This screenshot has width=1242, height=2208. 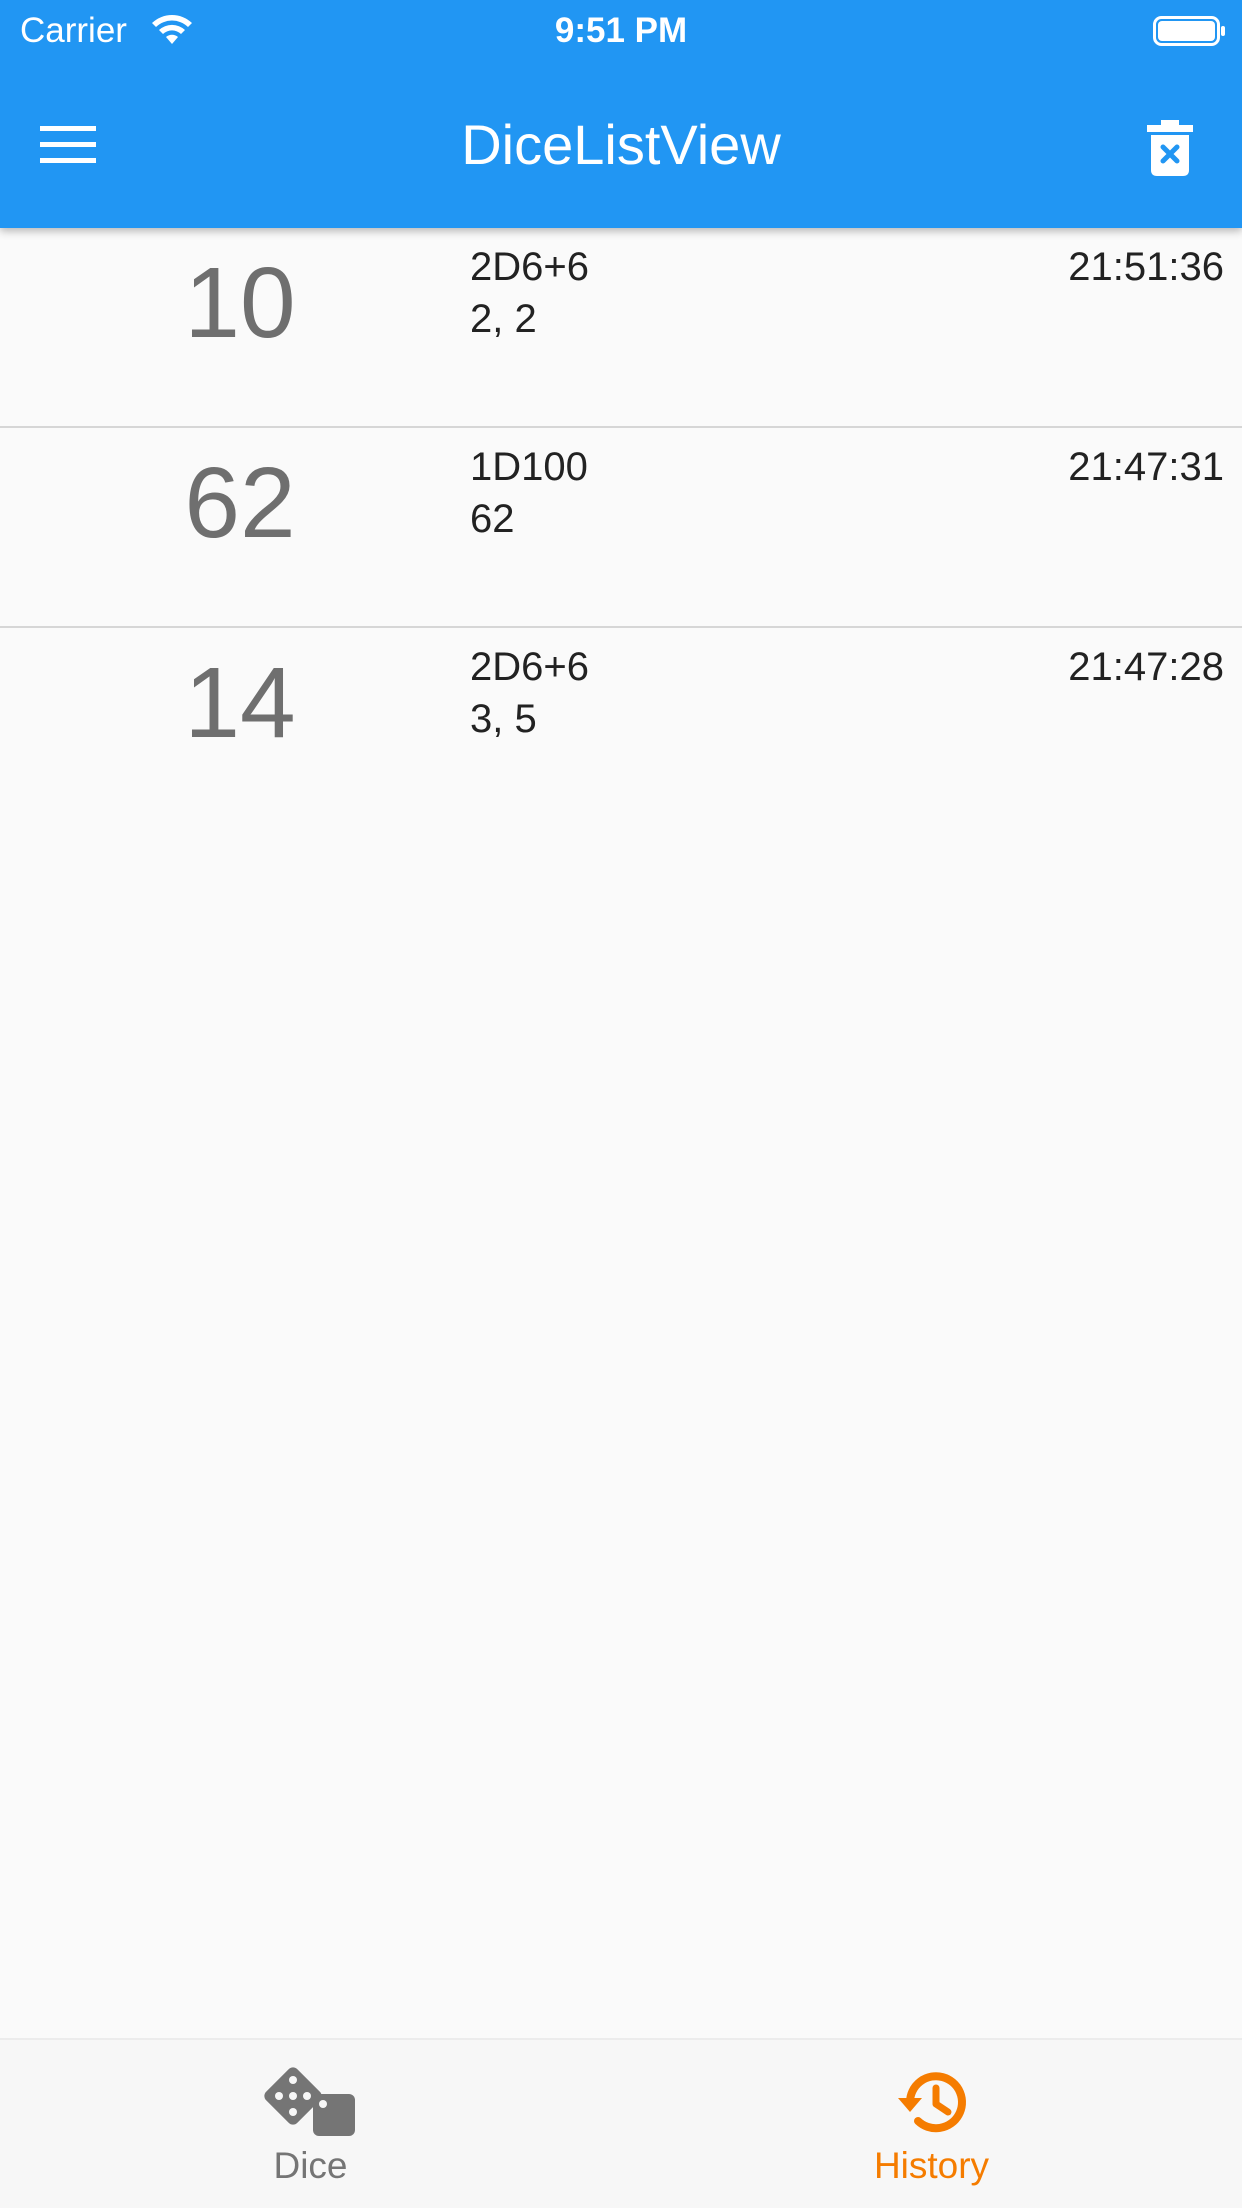 I want to click on history-row: 14 2D6+6 3, 5 21:47:28, so click(x=621, y=728).